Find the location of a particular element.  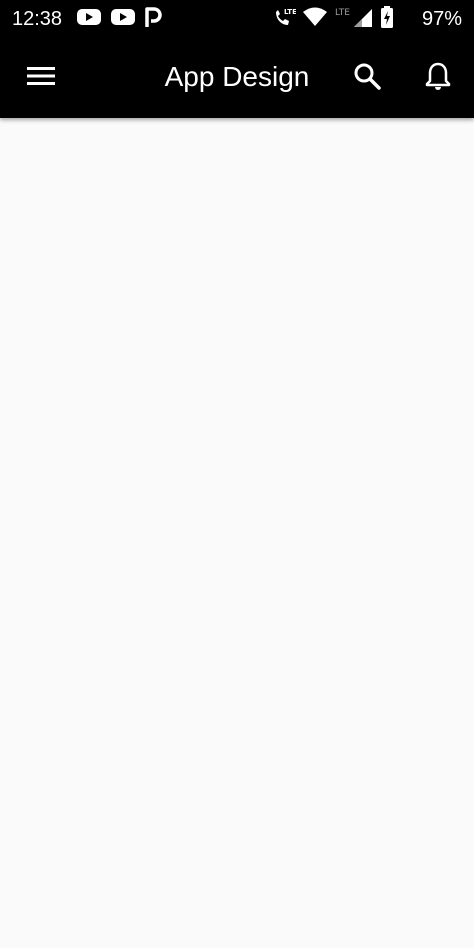

status-time: 12:38 is located at coordinates (37, 19).